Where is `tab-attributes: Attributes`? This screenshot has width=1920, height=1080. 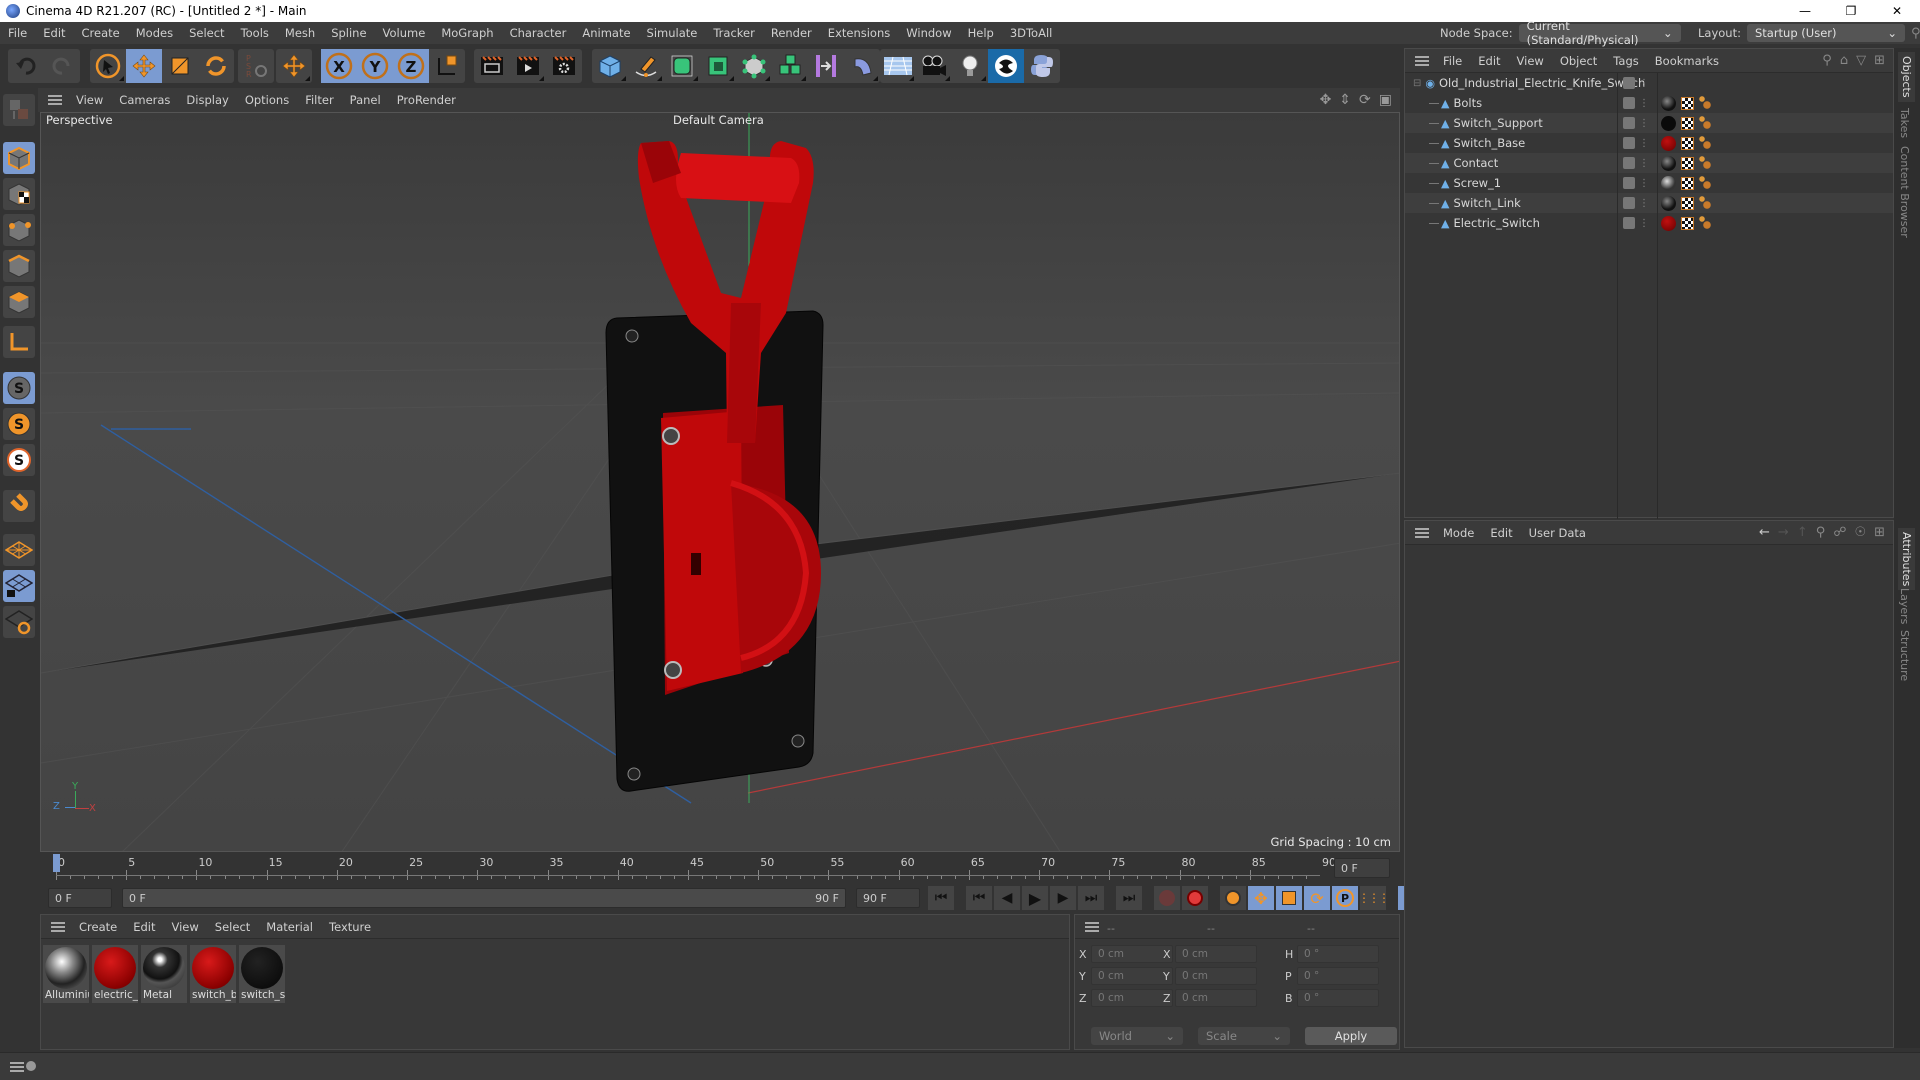
tab-attributes: Attributes is located at coordinates (1906, 559).